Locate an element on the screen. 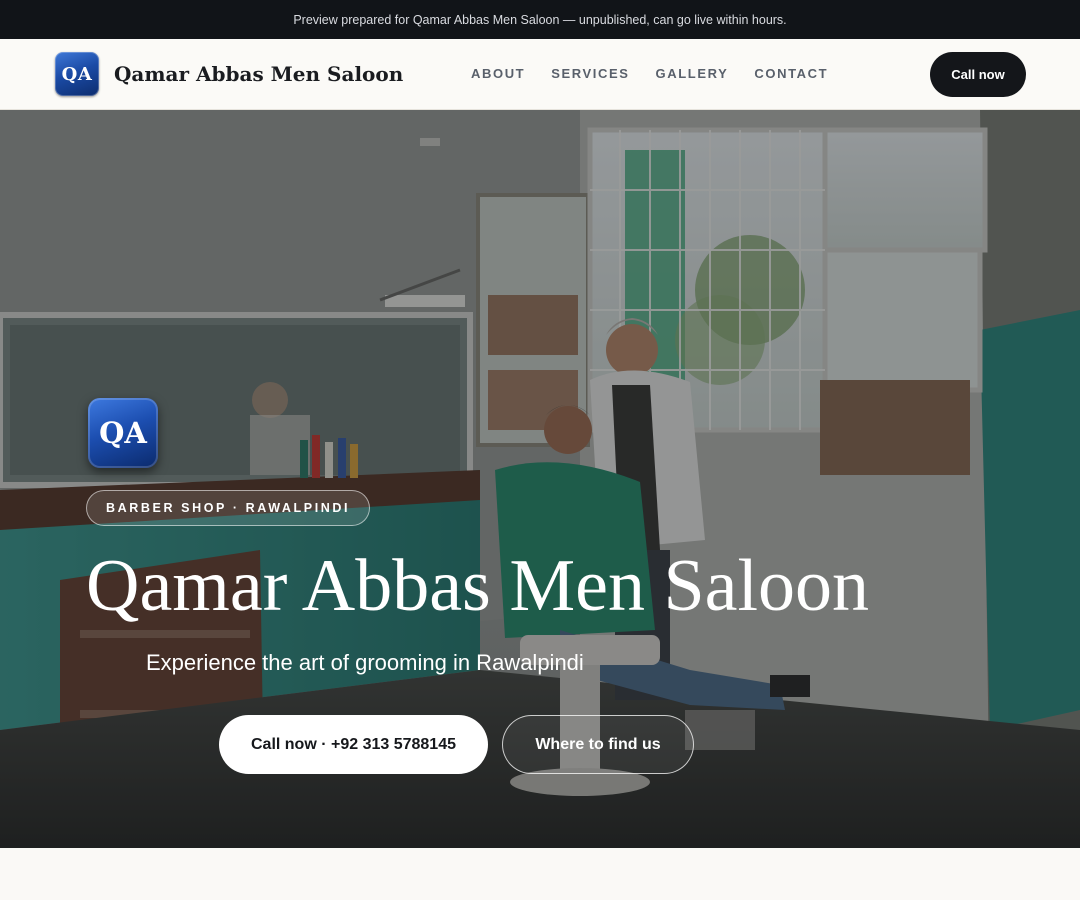  hero-logo-badge: QA is located at coordinates (123, 433).